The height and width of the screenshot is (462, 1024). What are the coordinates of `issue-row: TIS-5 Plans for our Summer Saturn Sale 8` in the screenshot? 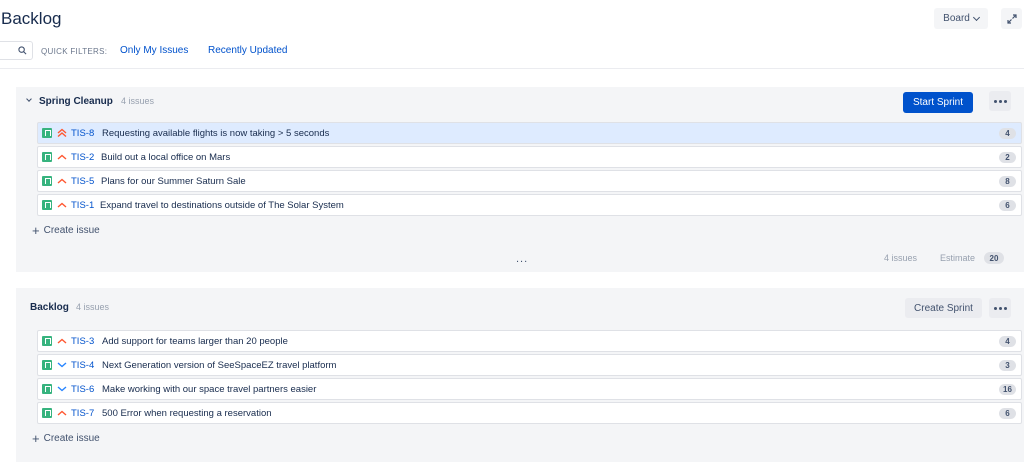 It's located at (529, 181).